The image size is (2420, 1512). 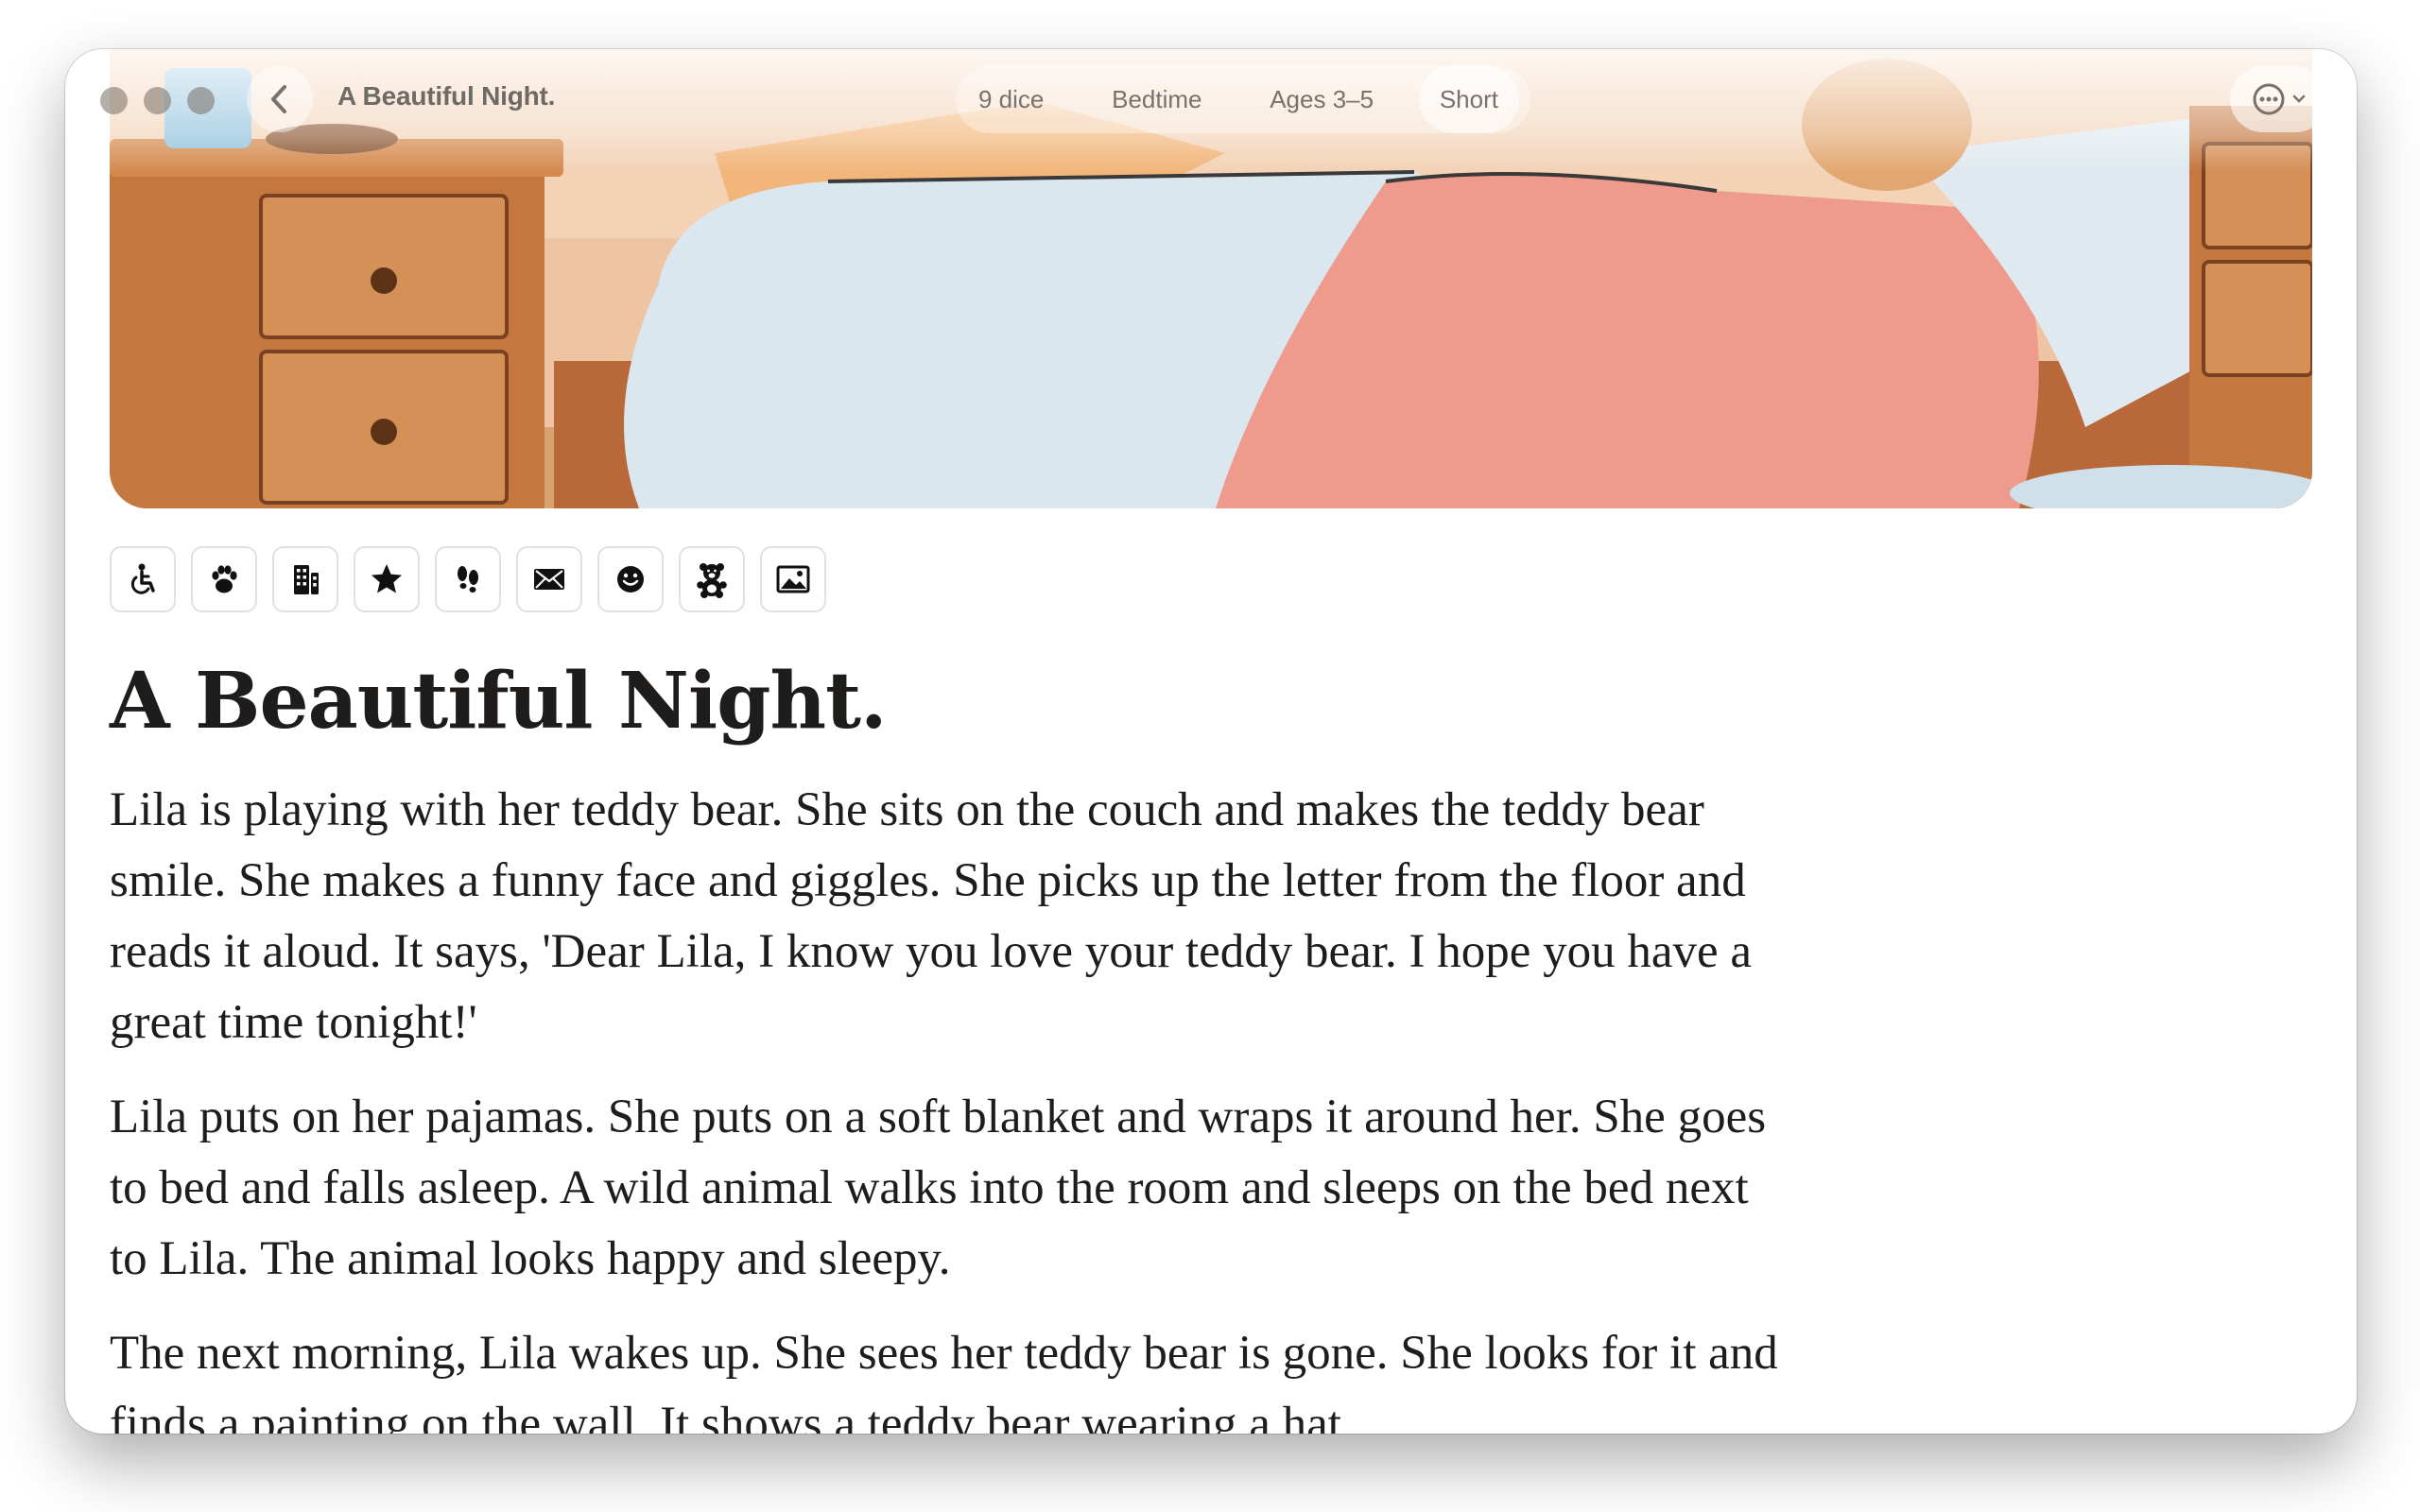 I want to click on journey-button, so click(x=468, y=579).